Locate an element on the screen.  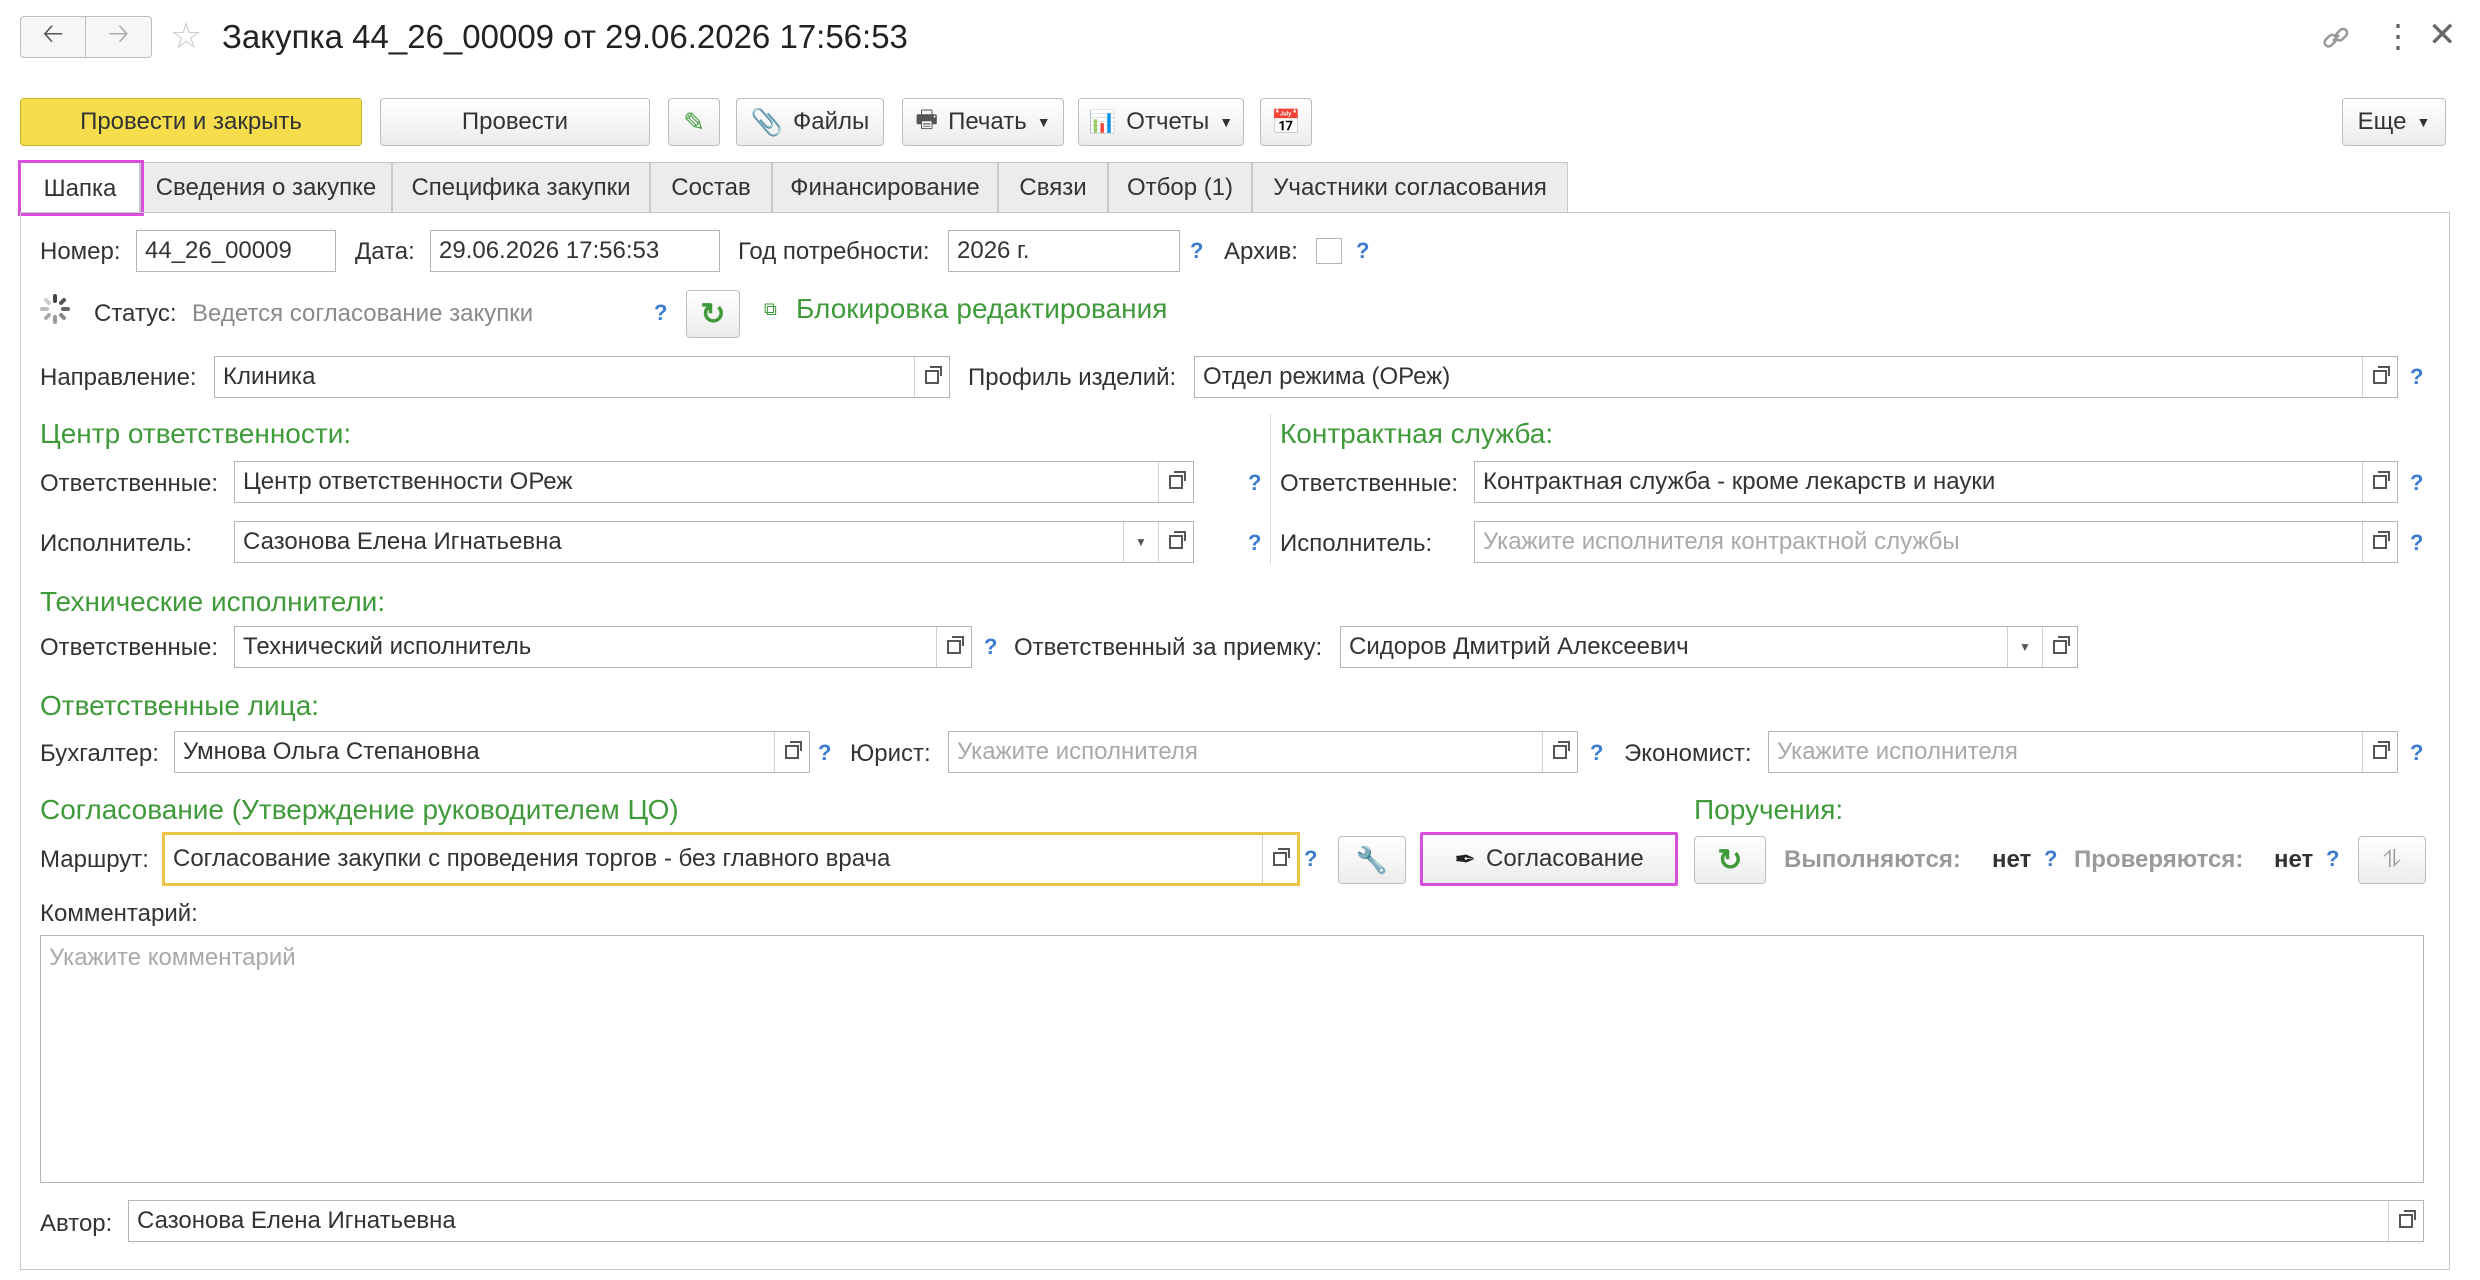
rc-responsible-value: Центр ответственности ОРеж is located at coordinates (408, 481).